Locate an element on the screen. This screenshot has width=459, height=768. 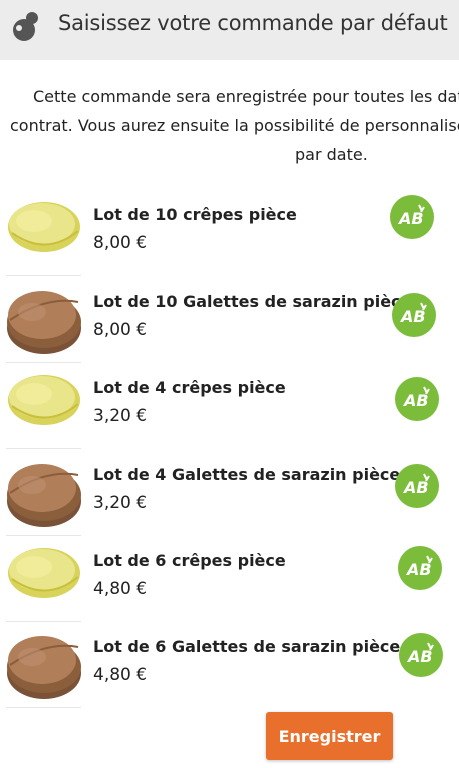
page-header: Saisissez votre commande par défaut is located at coordinates (229, 30).